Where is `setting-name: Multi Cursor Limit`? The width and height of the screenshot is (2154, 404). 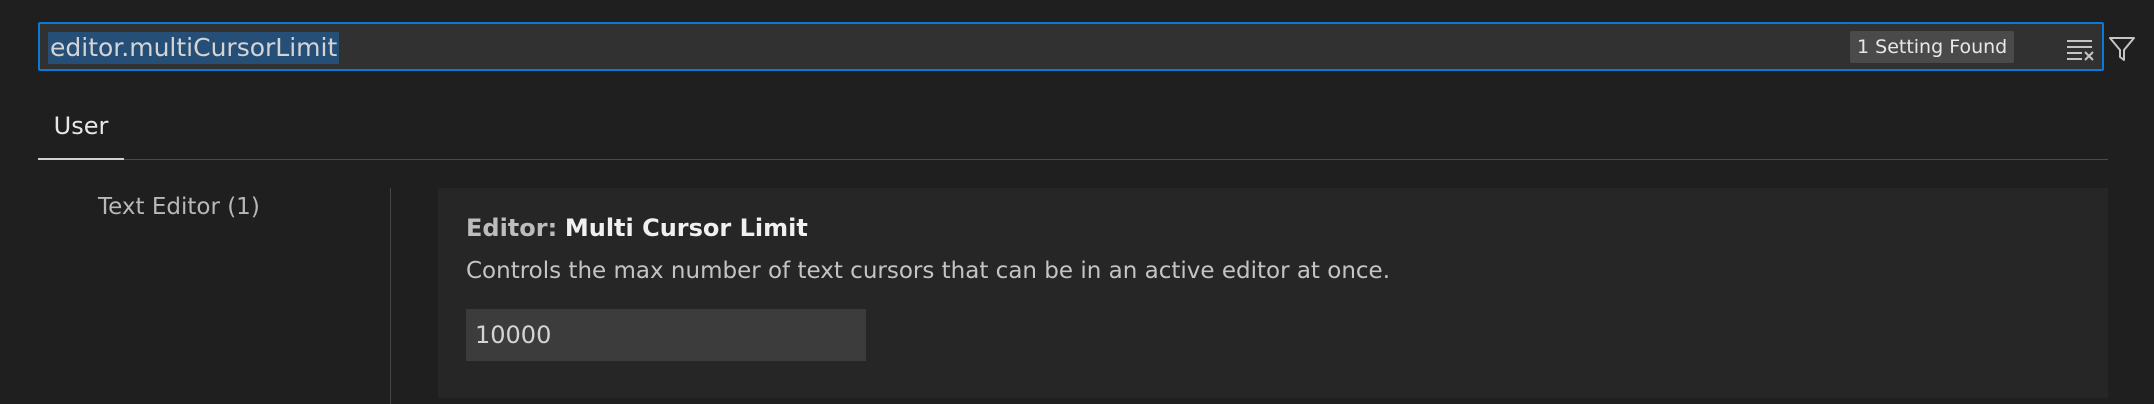
setting-name: Multi Cursor Limit is located at coordinates (686, 228).